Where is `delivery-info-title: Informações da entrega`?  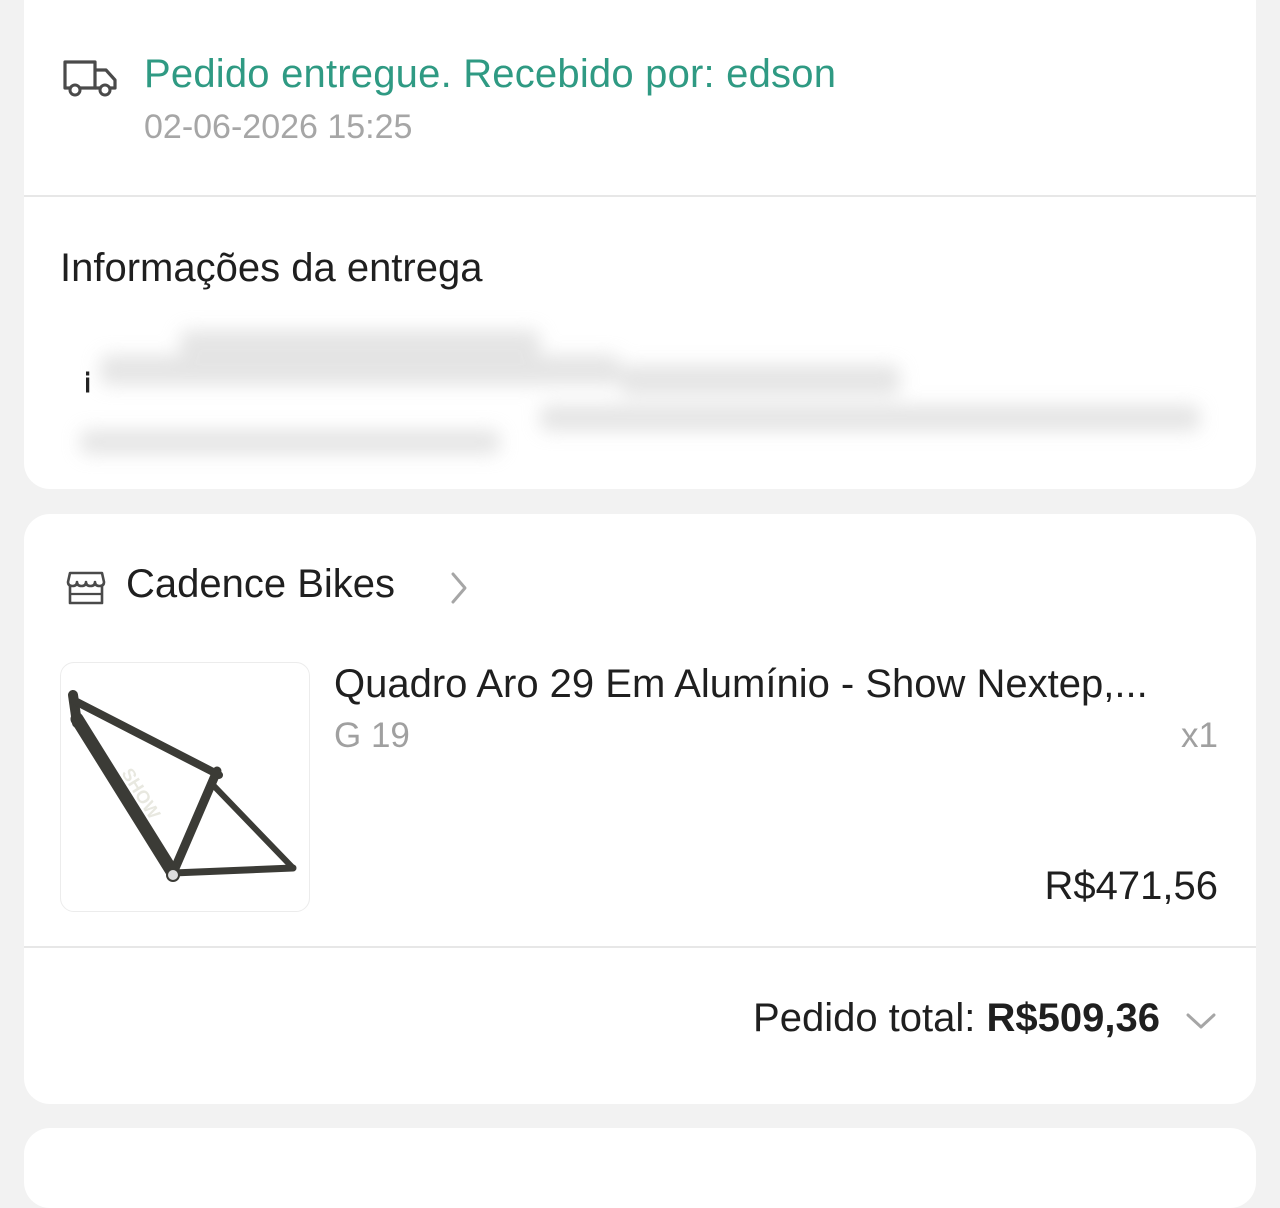
delivery-info-title: Informações da entrega is located at coordinates (271, 268).